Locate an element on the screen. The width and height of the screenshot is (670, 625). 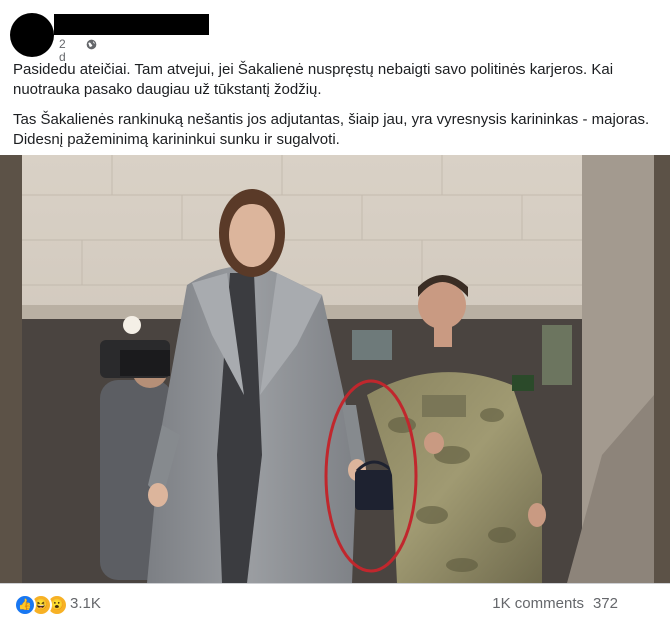
post-header: 2 d is located at coordinates (335, 32).